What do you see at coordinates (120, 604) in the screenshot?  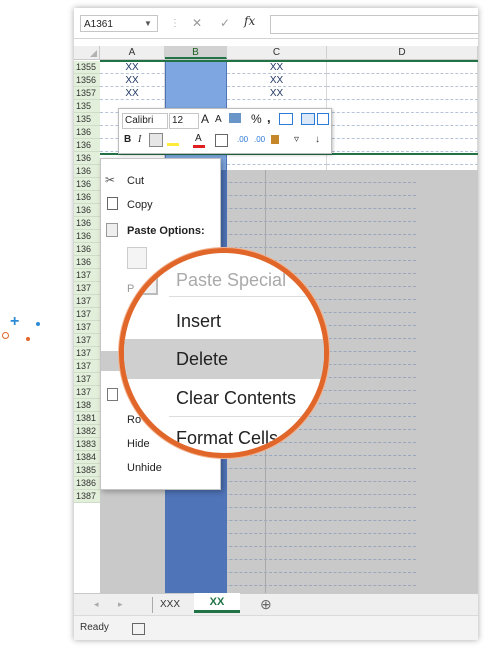 I see `tab-scroll-right-icon: ▸` at bounding box center [120, 604].